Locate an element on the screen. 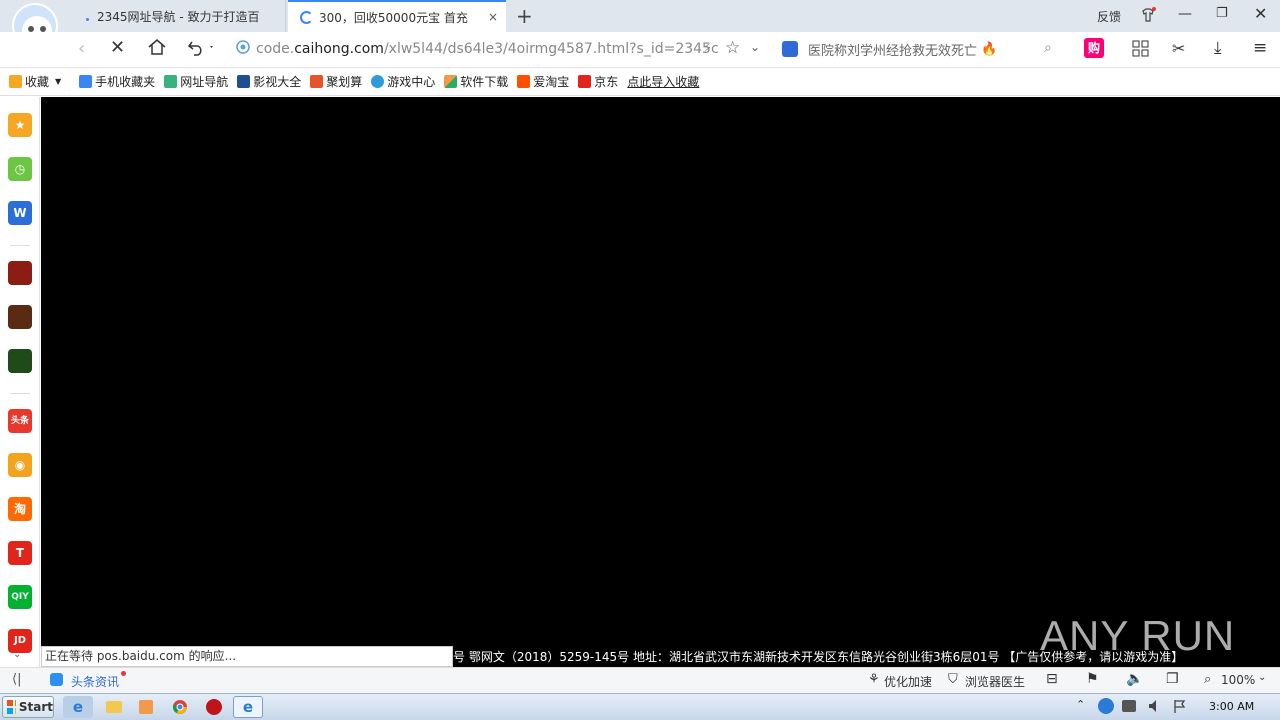 The height and width of the screenshot is (720, 1280). favorites-icon: ★ is located at coordinates (20, 125).